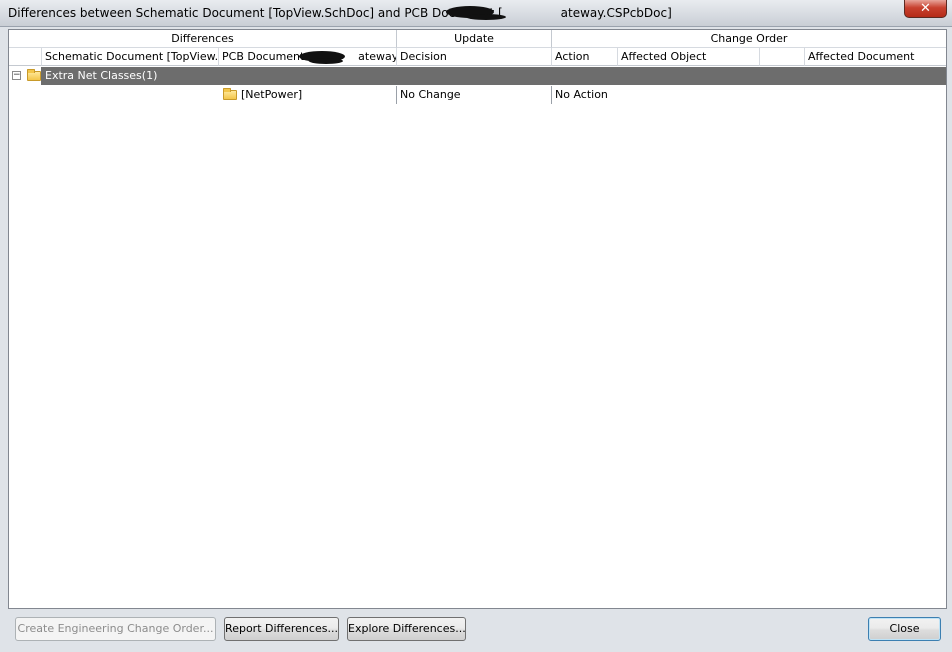 Image resolution: width=952 pixels, height=652 pixels. Describe the element at coordinates (585, 57) in the screenshot. I see `col-header-action: Action` at that location.